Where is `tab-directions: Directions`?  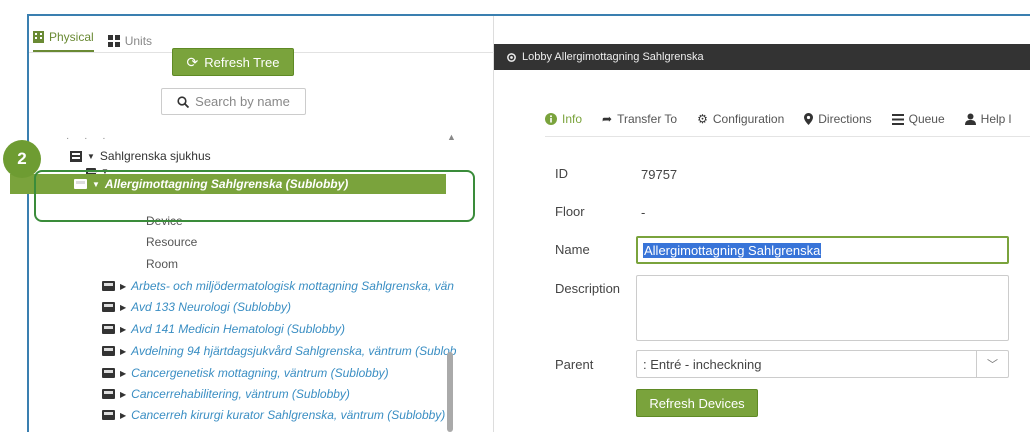
tab-directions: Directions is located at coordinates (838, 119).